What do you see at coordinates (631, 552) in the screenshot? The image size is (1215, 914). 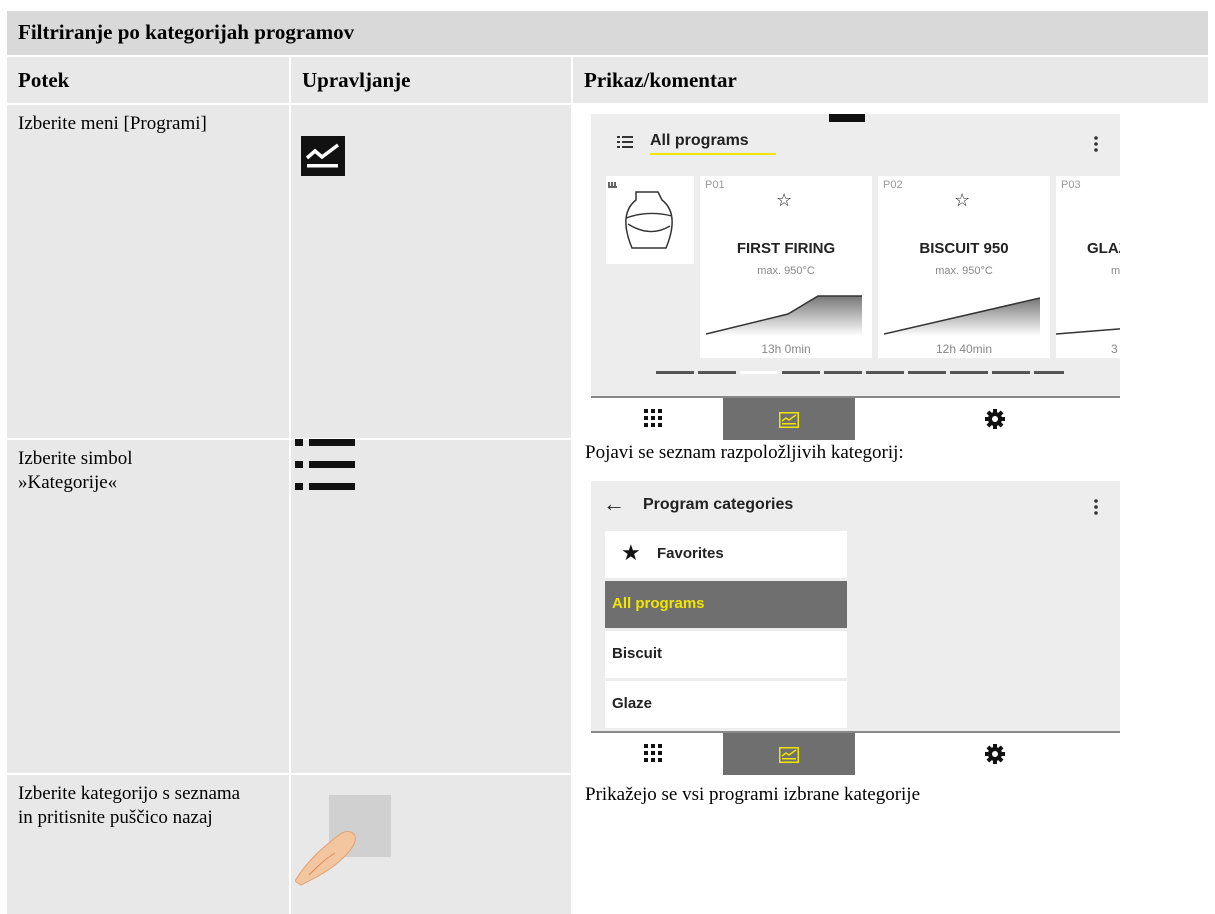 I see `star-icon: ★` at bounding box center [631, 552].